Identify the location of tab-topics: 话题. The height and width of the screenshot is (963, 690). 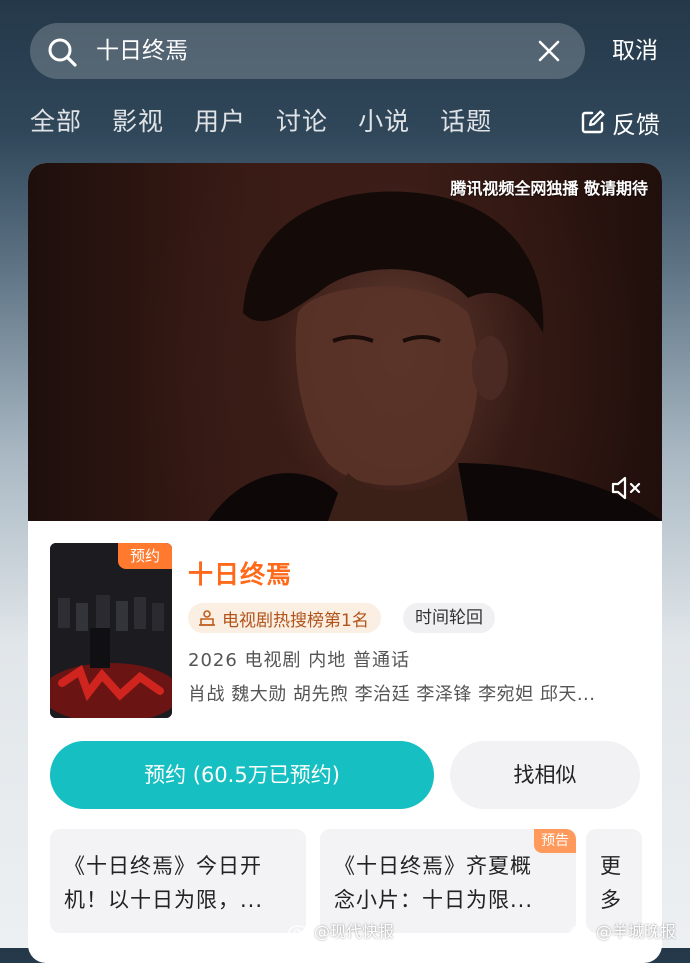
(466, 122).